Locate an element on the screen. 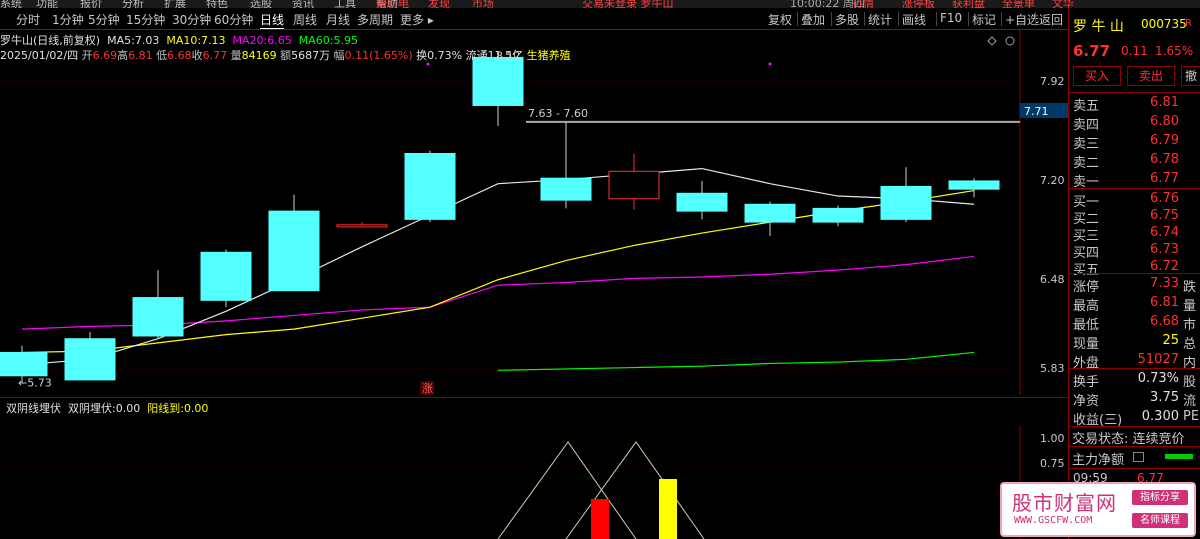 The image size is (1200, 539). top-right-item: 获利盘 is located at coordinates (968, 4).